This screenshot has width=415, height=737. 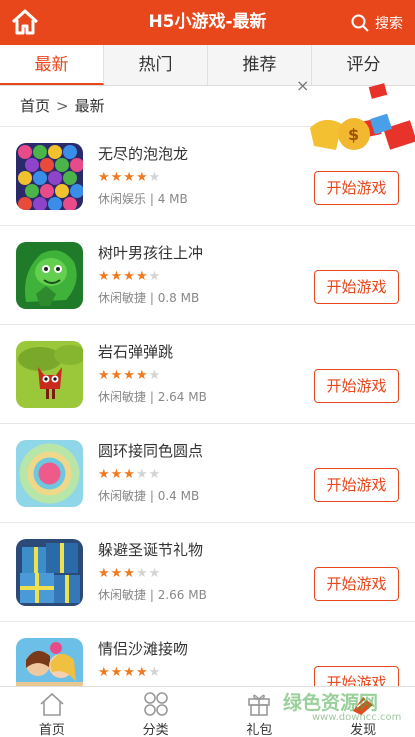 What do you see at coordinates (49, 572) in the screenshot?
I see `gift-boxes-icon` at bounding box center [49, 572].